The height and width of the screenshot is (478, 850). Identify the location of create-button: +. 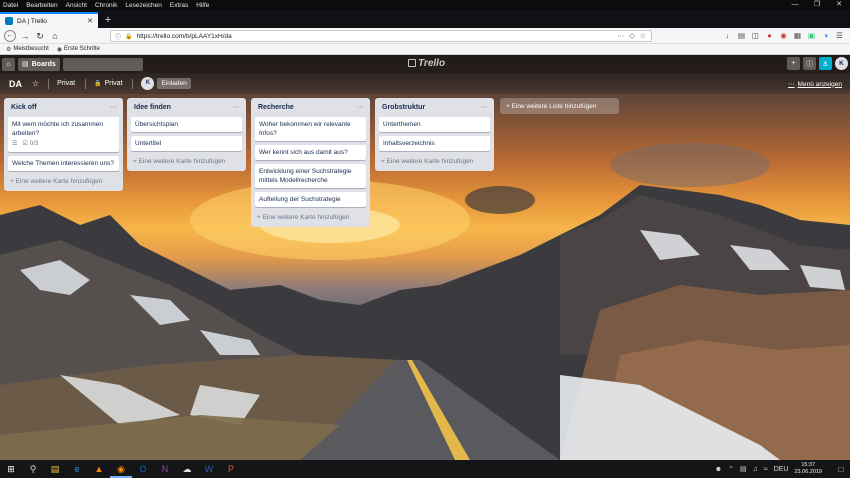
(793, 63).